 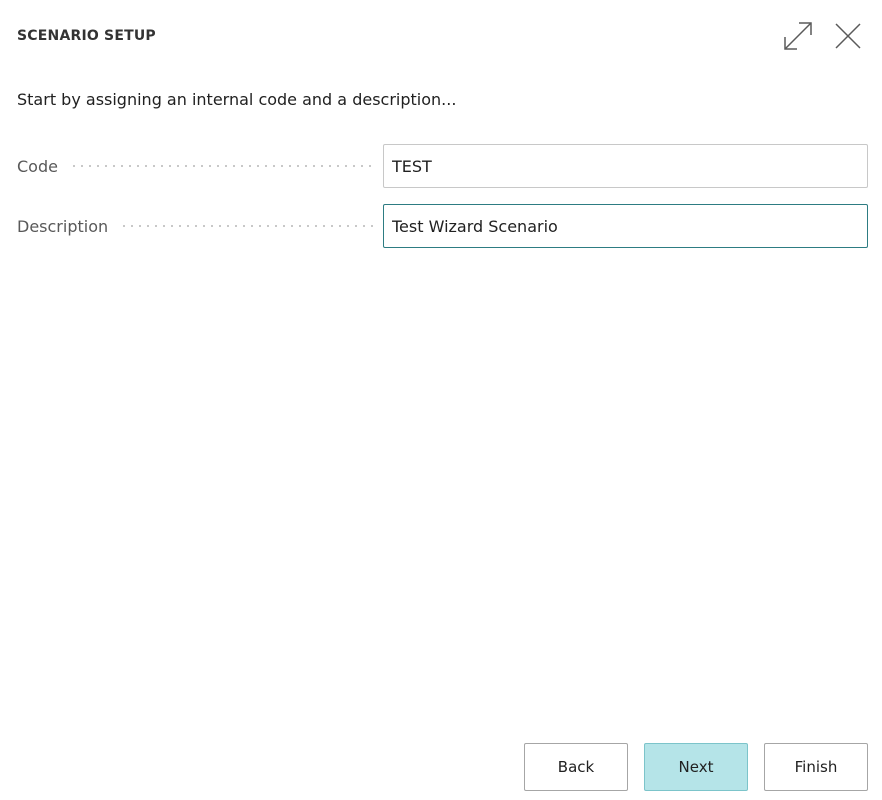 I want to click on description-field, so click(x=625, y=226).